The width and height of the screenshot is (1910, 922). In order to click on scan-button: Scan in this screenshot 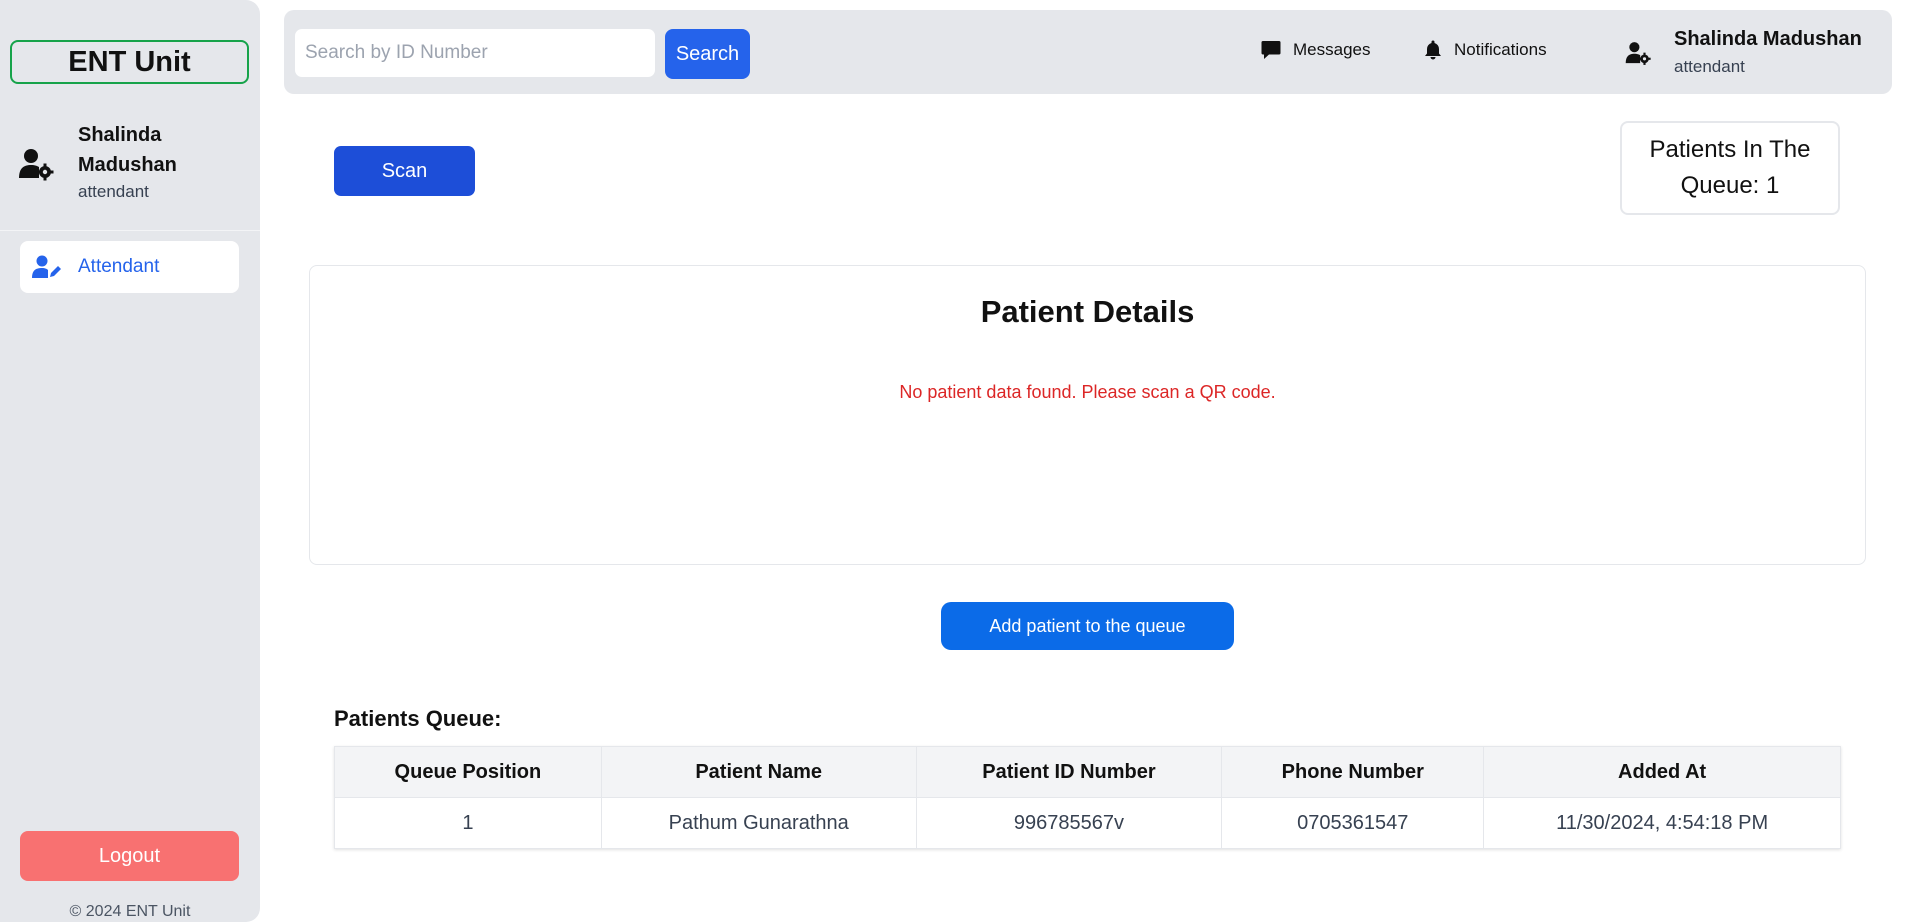, I will do `click(404, 171)`.